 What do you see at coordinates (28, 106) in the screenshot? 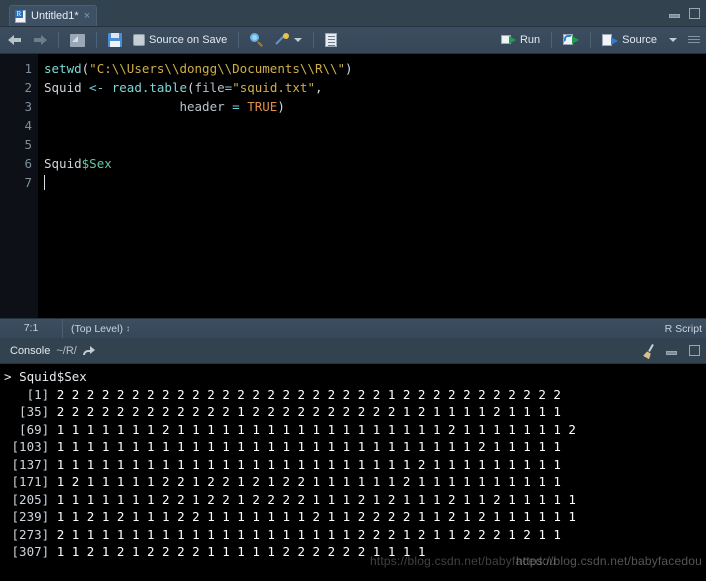
I see `line-number: 3` at bounding box center [28, 106].